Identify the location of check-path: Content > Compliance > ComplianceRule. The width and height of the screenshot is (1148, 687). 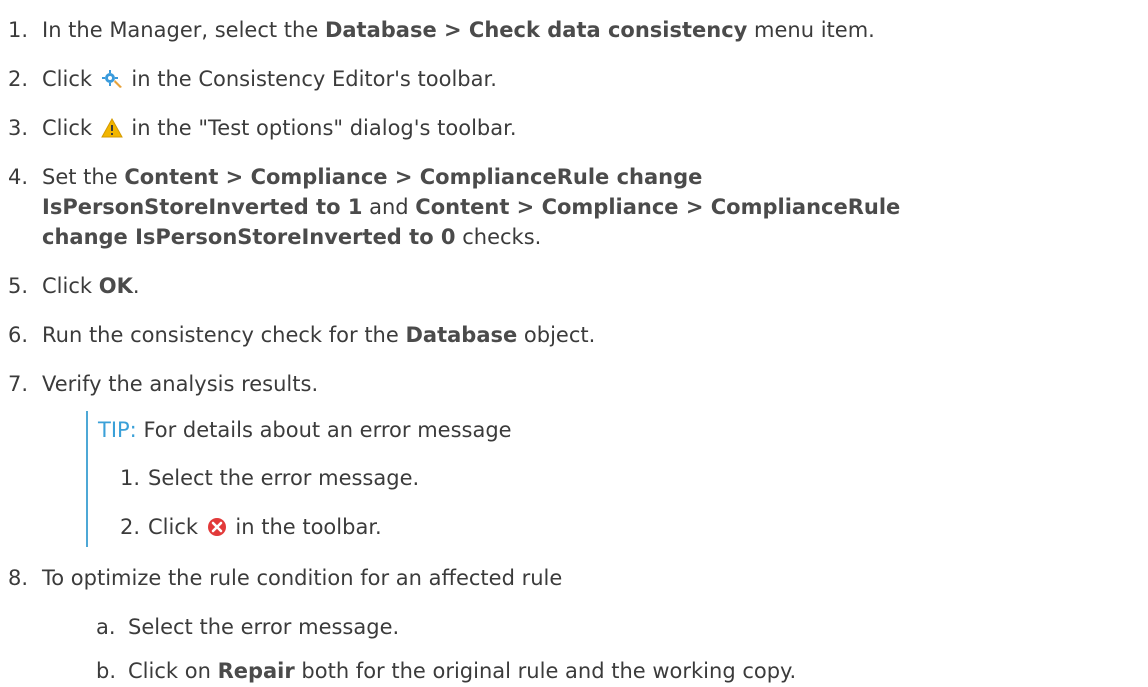
(658, 207).